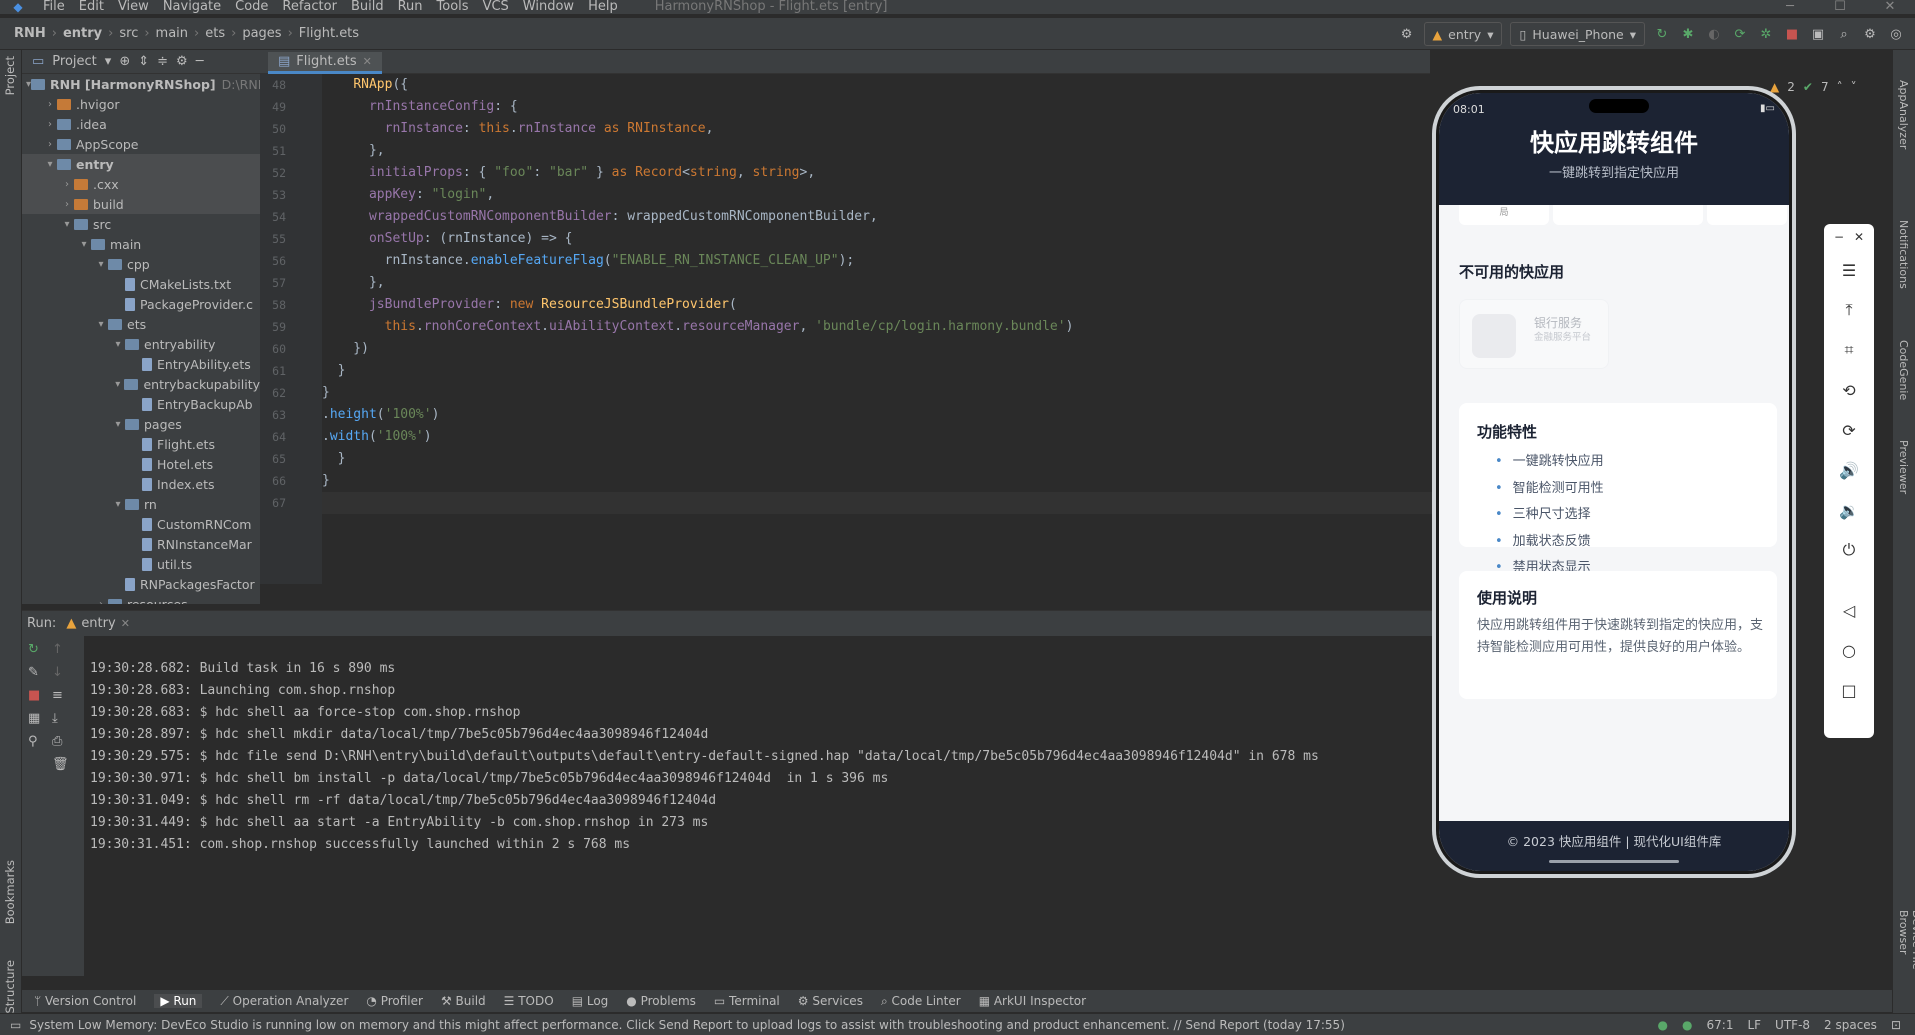 The width and height of the screenshot is (1915, 1035). What do you see at coordinates (141, 124) in the screenshot?
I see `tree-item: › .idea` at bounding box center [141, 124].